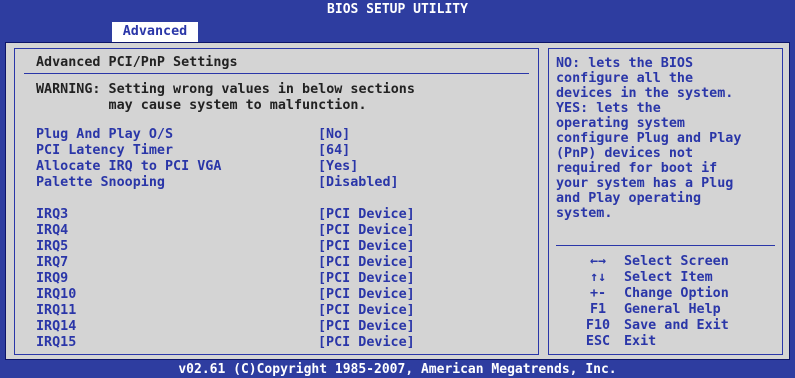 This screenshot has width=795, height=378. I want to click on help-text-line: YES: lets the, so click(608, 108).